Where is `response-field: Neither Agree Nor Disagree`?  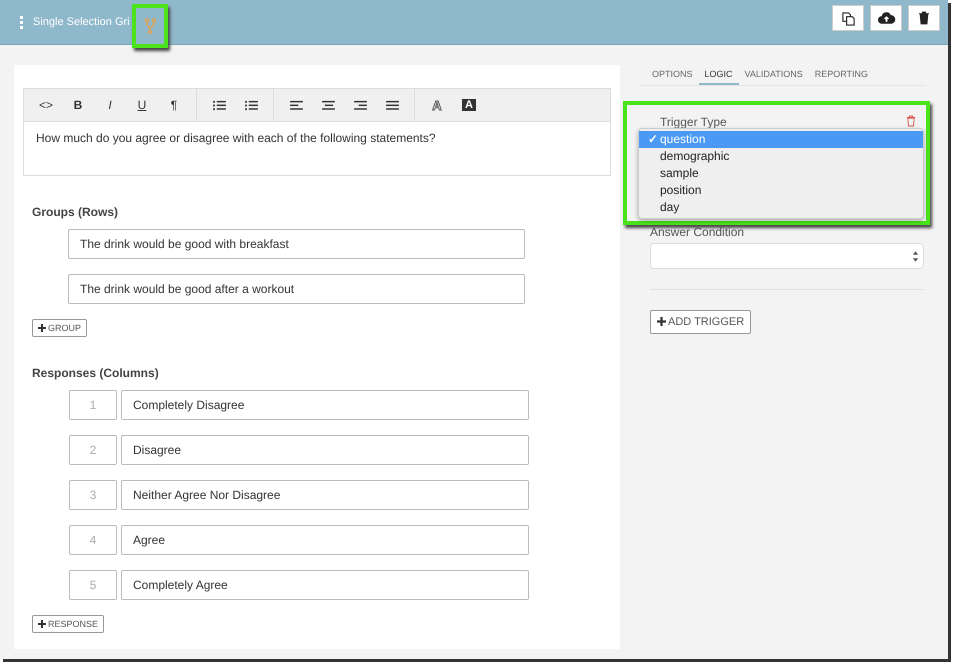 response-field: Neither Agree Nor Disagree is located at coordinates (325, 495).